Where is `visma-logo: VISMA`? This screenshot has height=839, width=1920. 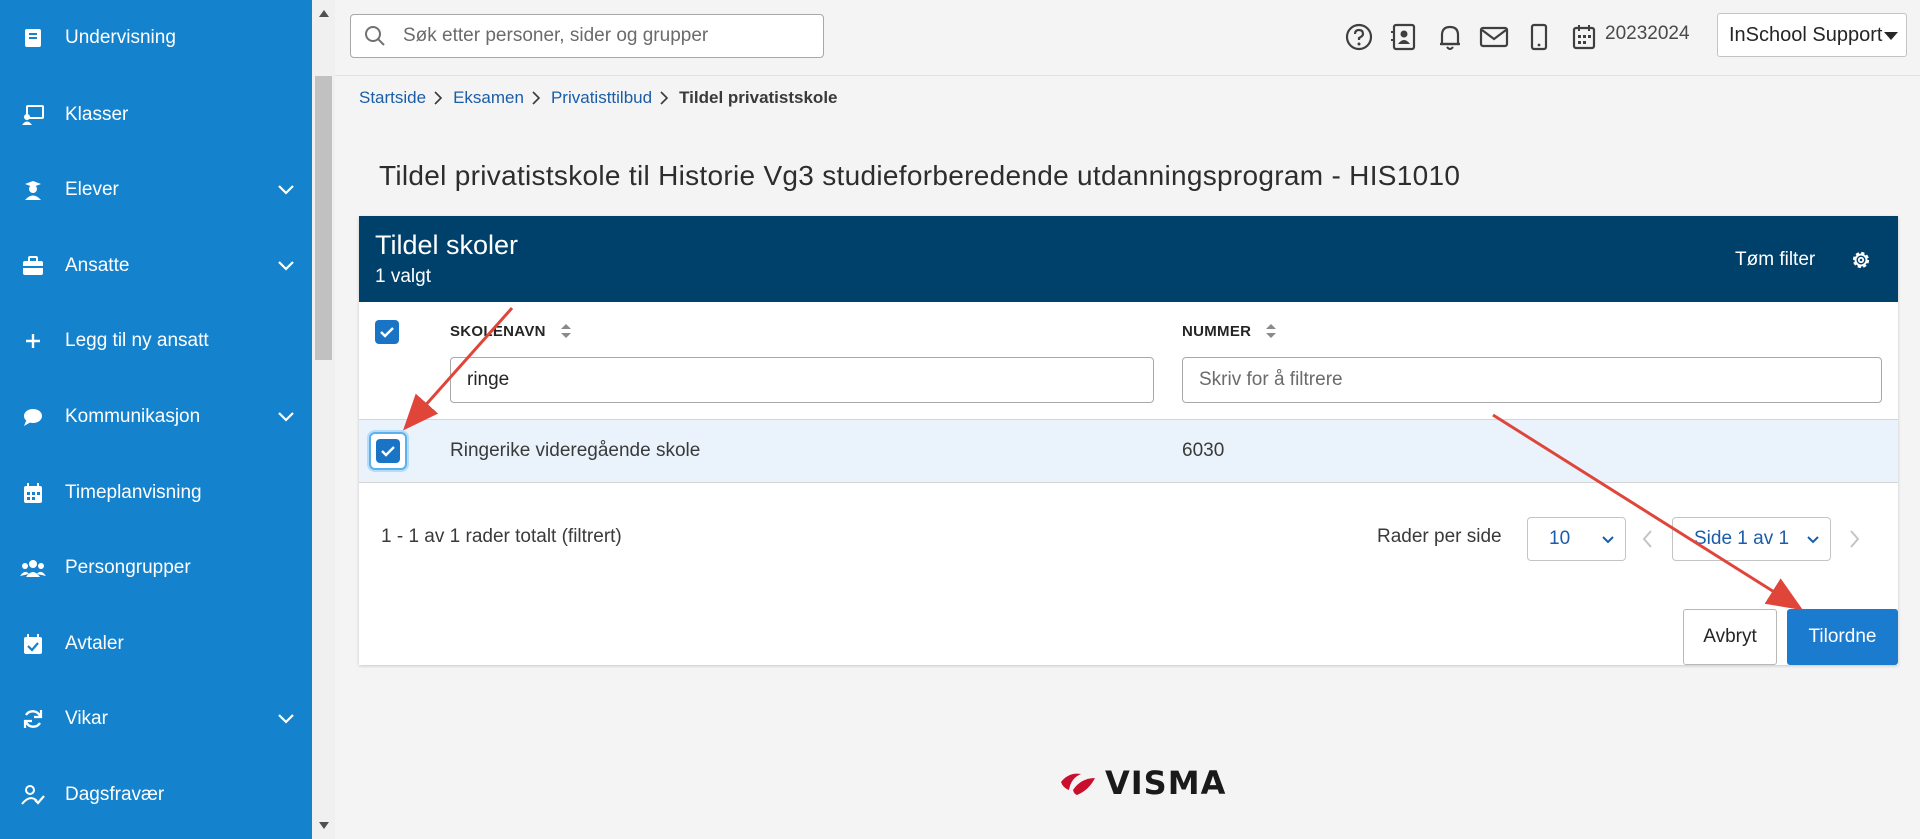 visma-logo: VISMA is located at coordinates (1142, 783).